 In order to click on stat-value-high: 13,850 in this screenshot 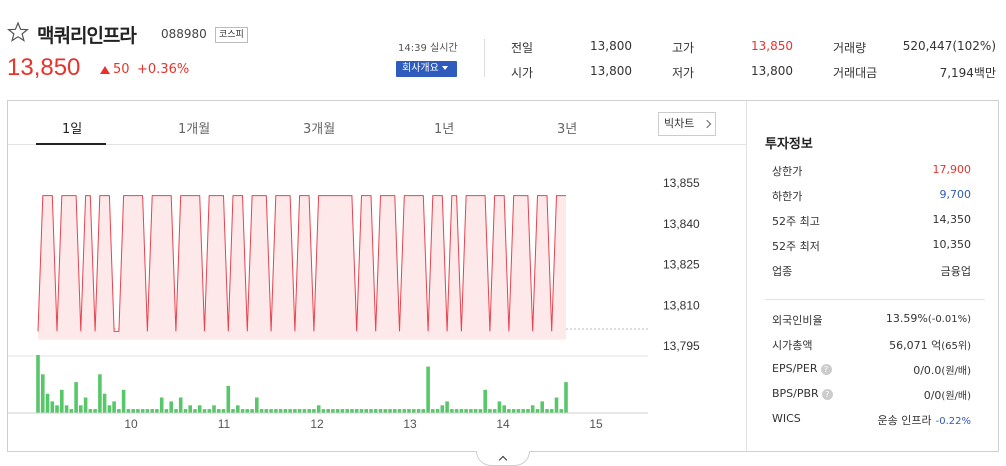, I will do `click(772, 46)`.